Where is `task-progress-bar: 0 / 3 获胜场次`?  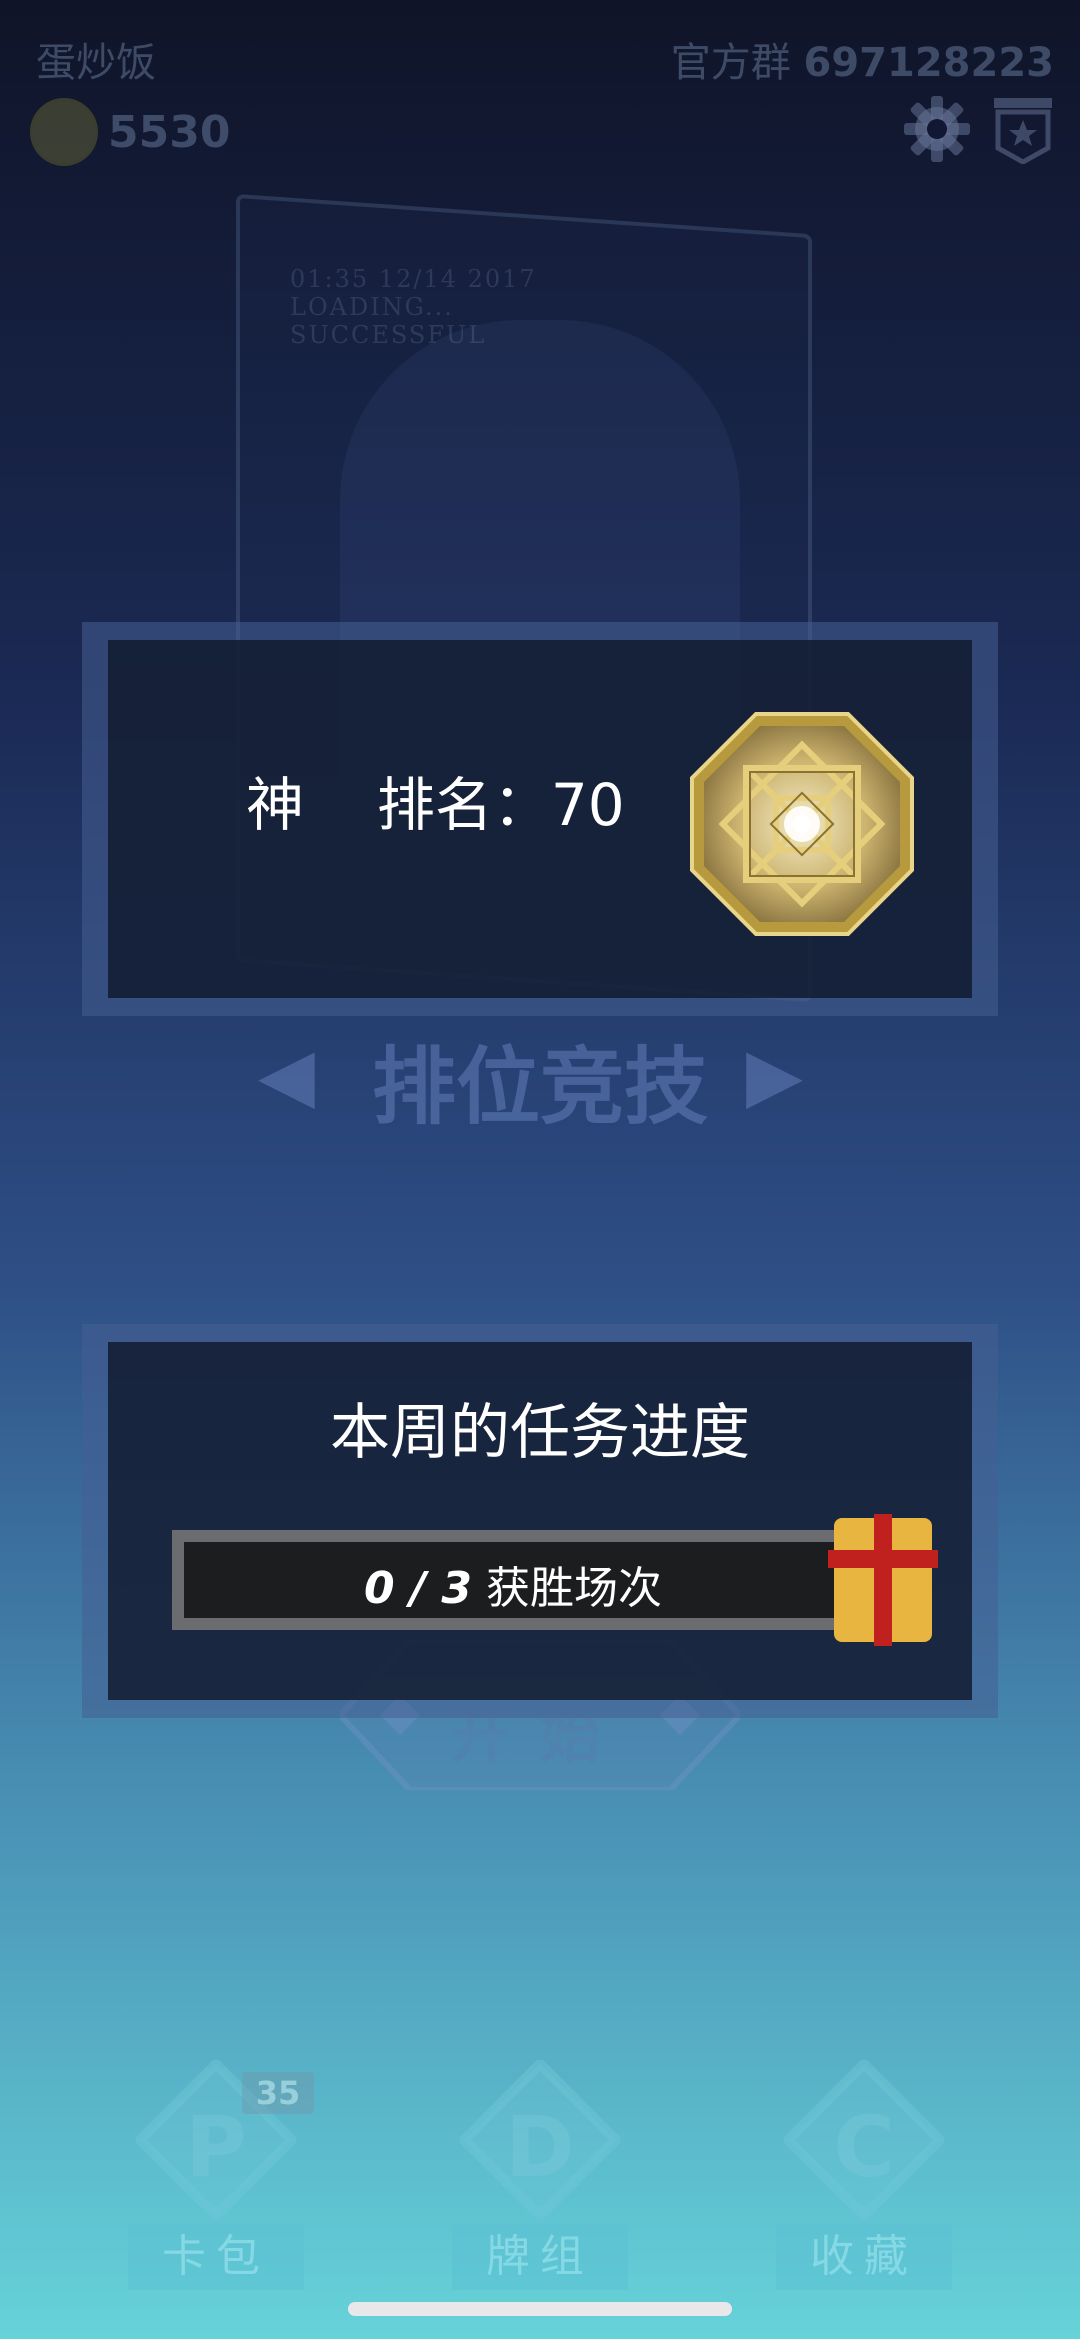
task-progress-bar: 0 / 3 获胜场次 is located at coordinates (513, 1580).